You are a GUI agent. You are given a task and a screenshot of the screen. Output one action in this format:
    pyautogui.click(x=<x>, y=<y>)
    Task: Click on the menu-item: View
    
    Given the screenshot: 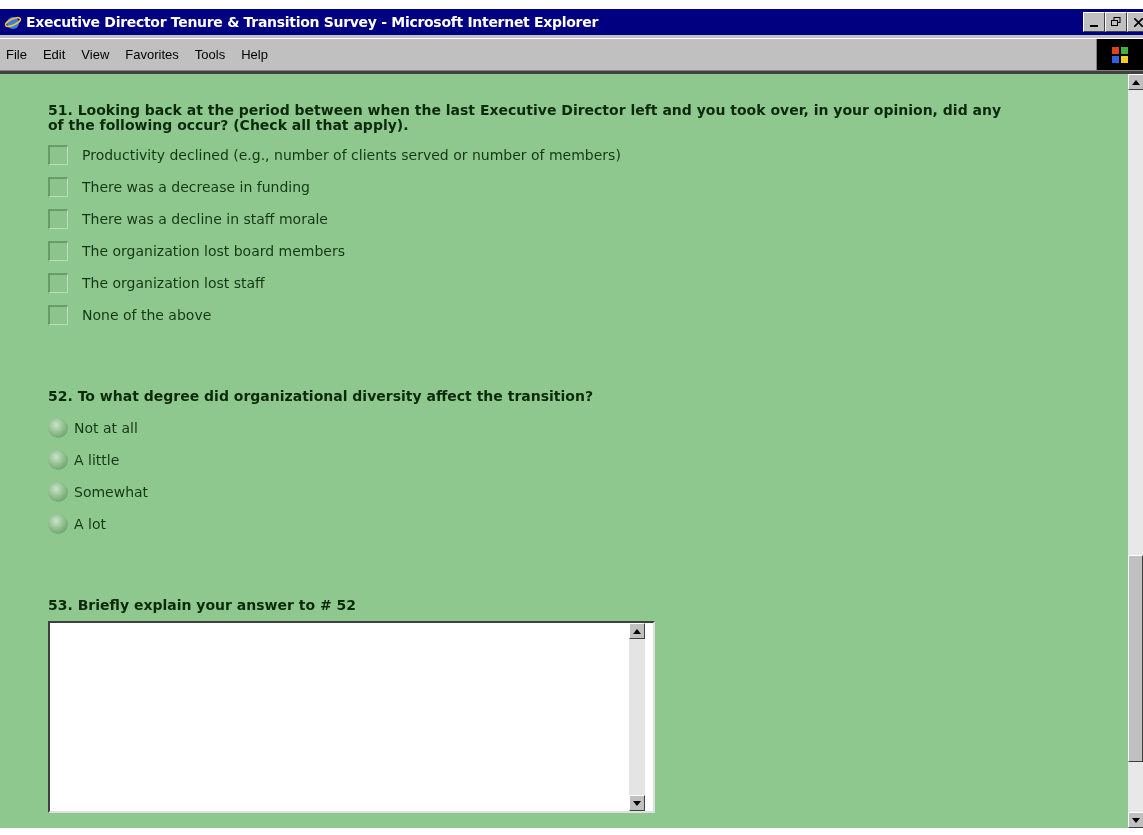 What is the action you would take?
    pyautogui.click(x=95, y=54)
    